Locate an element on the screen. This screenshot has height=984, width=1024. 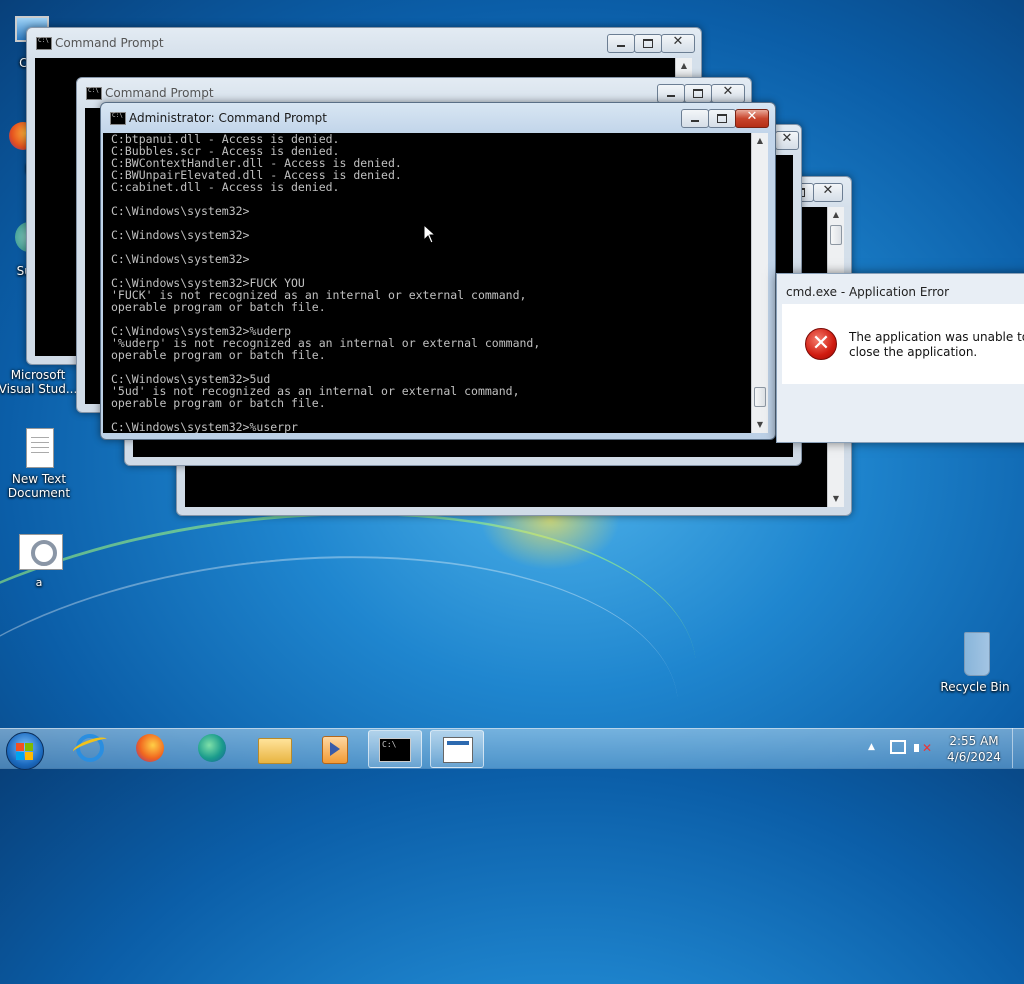
volume-muted-icon: ✕ is located at coordinates (923, 748).